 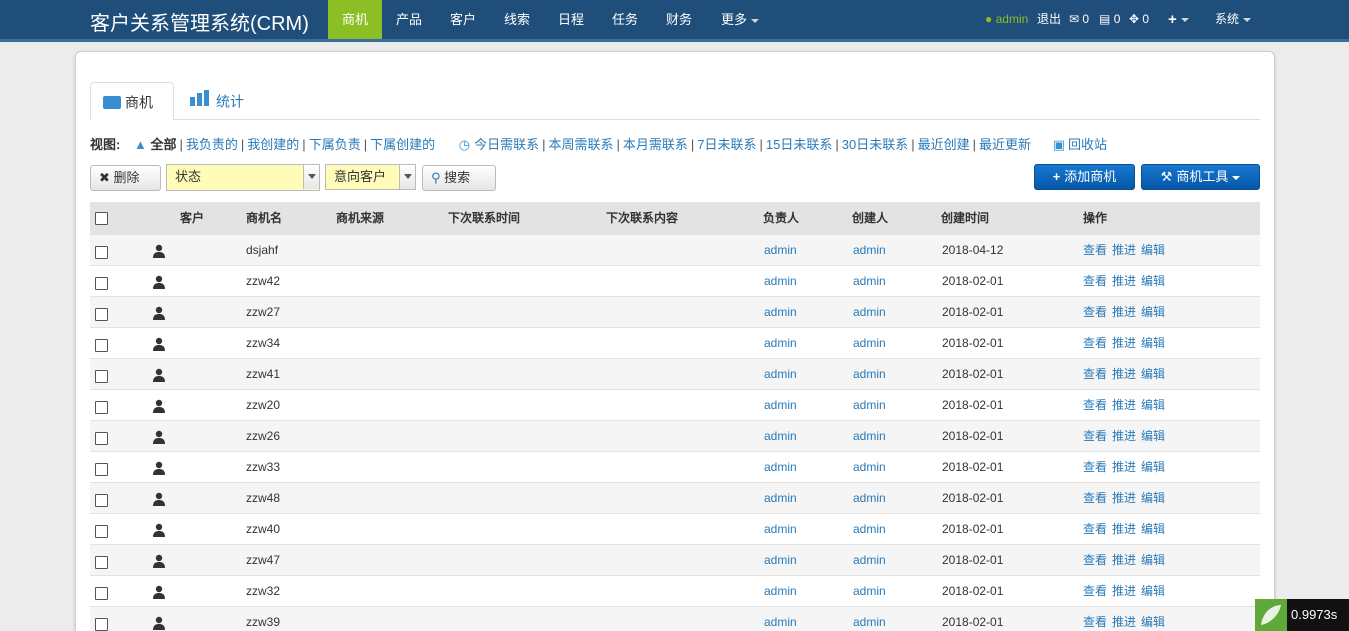 What do you see at coordinates (370, 177) in the screenshot?
I see `customer-type-select: 意向客户` at bounding box center [370, 177].